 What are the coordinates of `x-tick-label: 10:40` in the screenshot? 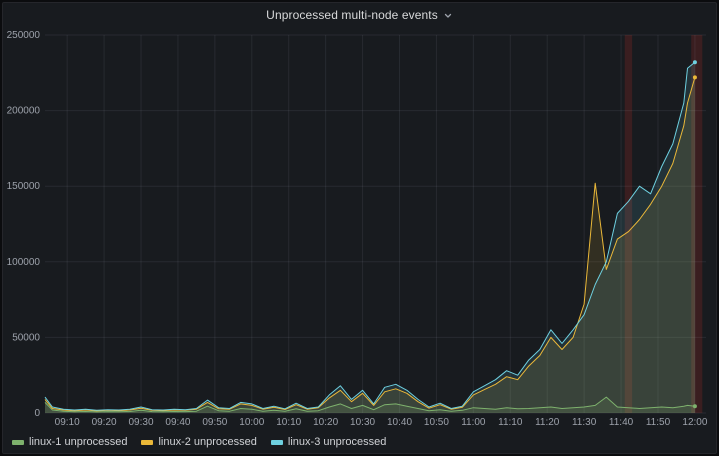 It's located at (399, 422).